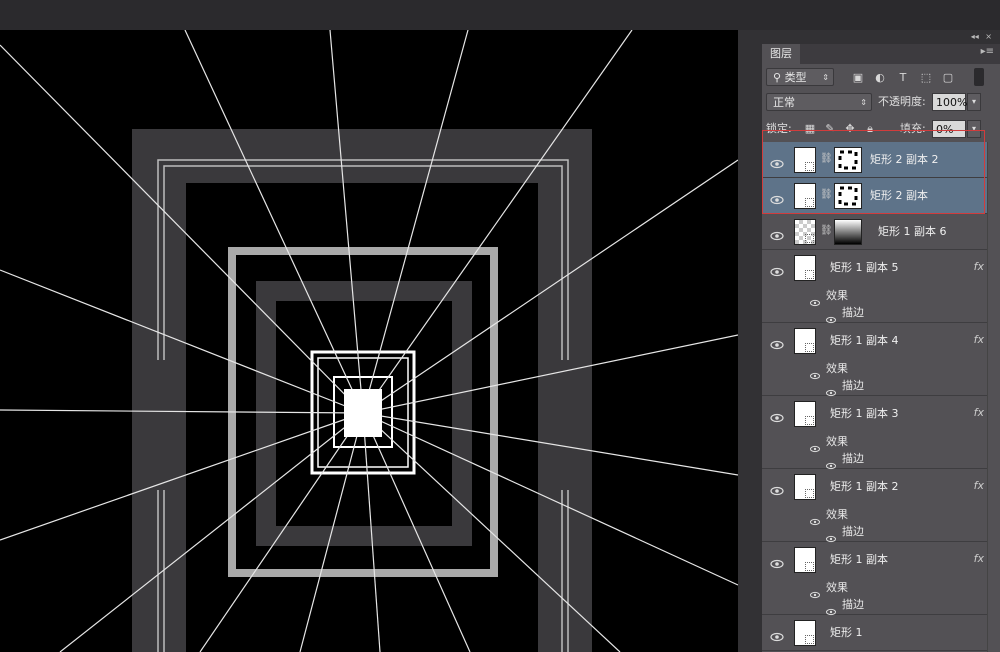 Image resolution: width=1000 pixels, height=652 pixels. What do you see at coordinates (903, 78) in the screenshot?
I see `type-filter-icon: T` at bounding box center [903, 78].